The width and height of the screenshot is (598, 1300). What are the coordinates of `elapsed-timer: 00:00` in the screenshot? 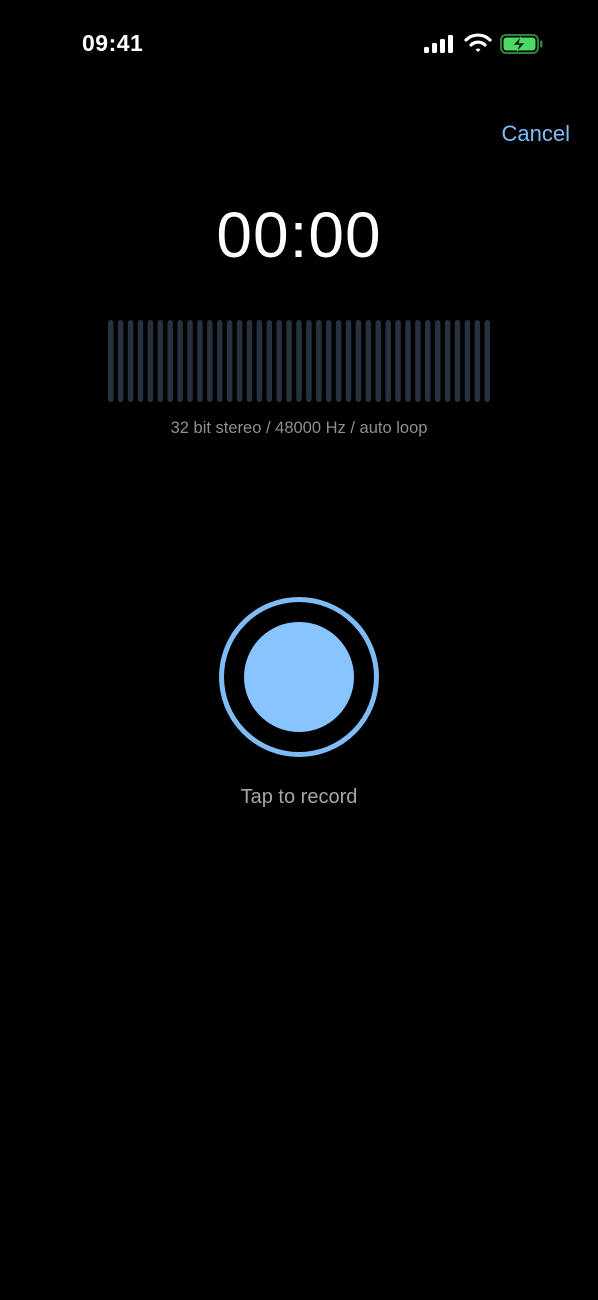 It's located at (299, 235).